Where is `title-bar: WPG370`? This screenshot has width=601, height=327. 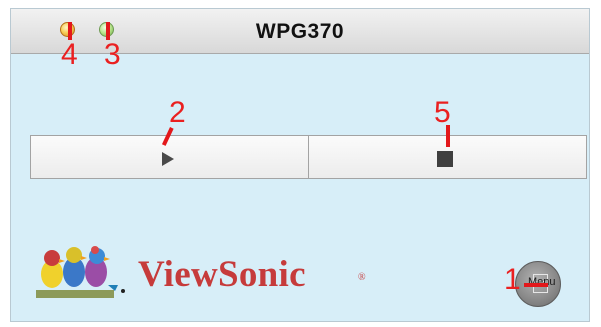 title-bar: WPG370 is located at coordinates (300, 31).